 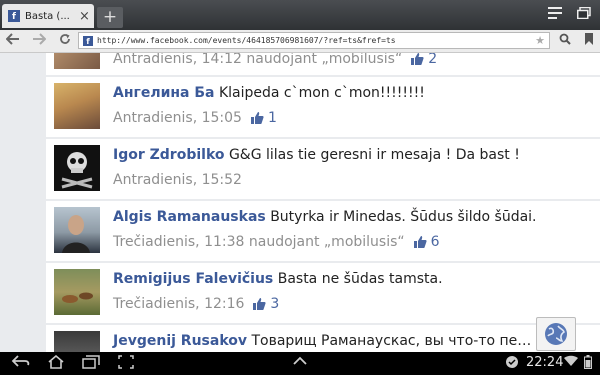 What do you see at coordinates (321, 93) in the screenshot?
I see `comment-text: Klaipeda c`mon c`mon!!!!!!!!` at bounding box center [321, 93].